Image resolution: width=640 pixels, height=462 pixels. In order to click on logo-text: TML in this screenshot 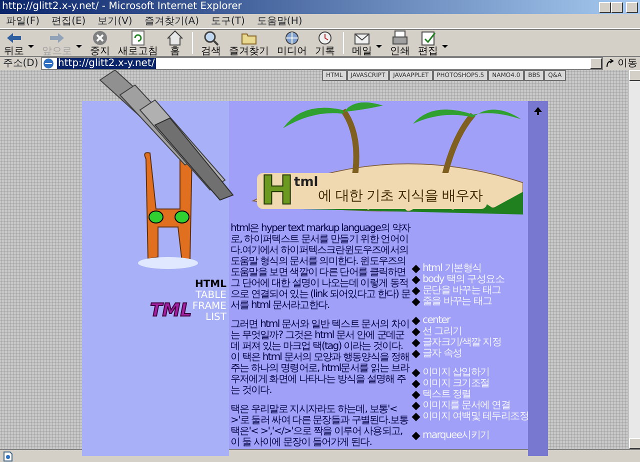, I will do `click(171, 311)`.